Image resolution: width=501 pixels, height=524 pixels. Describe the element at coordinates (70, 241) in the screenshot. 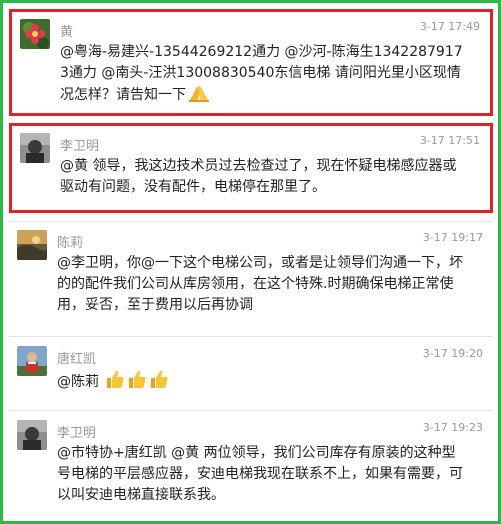

I see `sender-name: 陈莉` at that location.